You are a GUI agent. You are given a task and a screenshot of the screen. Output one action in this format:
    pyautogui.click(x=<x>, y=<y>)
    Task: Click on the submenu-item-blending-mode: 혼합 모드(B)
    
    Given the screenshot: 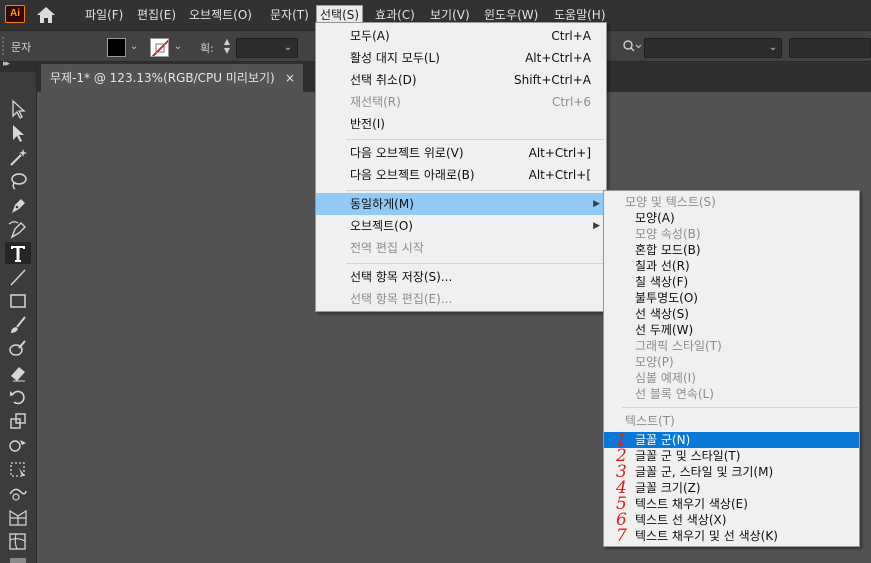 What is the action you would take?
    pyautogui.click(x=731, y=250)
    